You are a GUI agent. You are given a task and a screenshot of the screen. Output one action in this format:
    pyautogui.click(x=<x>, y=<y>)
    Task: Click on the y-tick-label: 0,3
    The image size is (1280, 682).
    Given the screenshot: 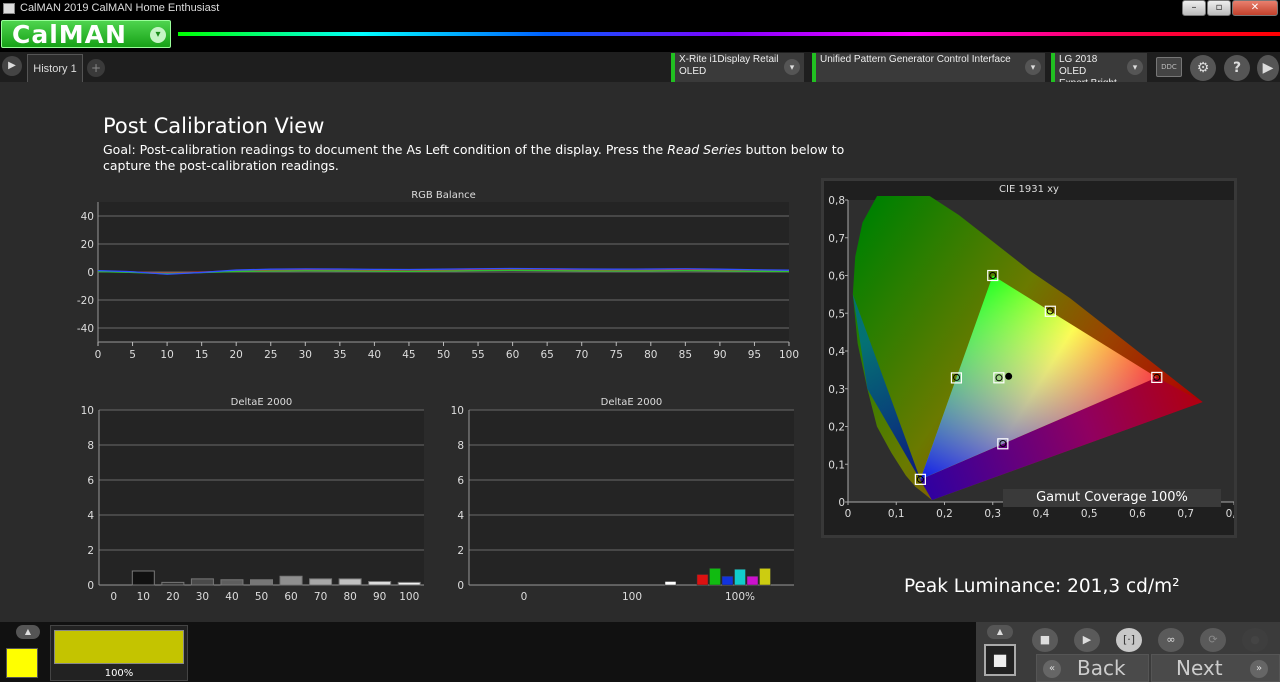 What is the action you would take?
    pyautogui.click(x=836, y=390)
    